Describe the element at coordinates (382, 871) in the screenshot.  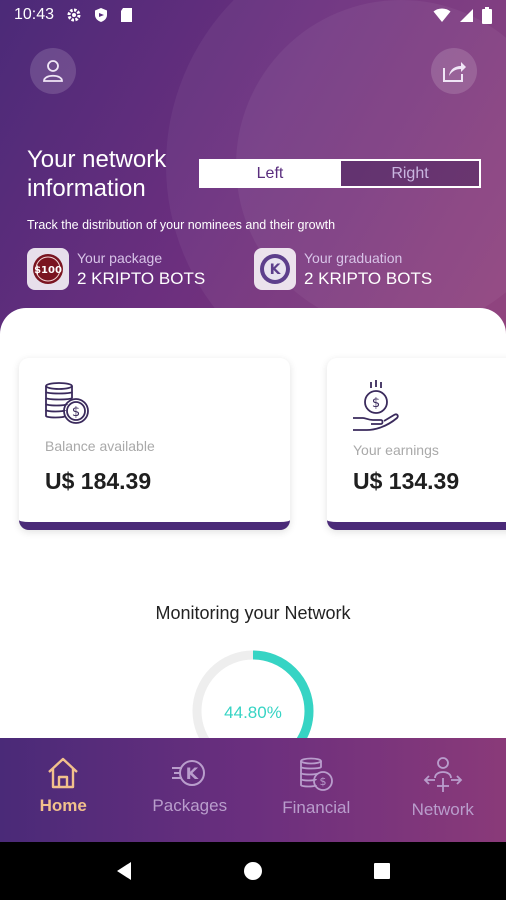
I see `recents-icon` at that location.